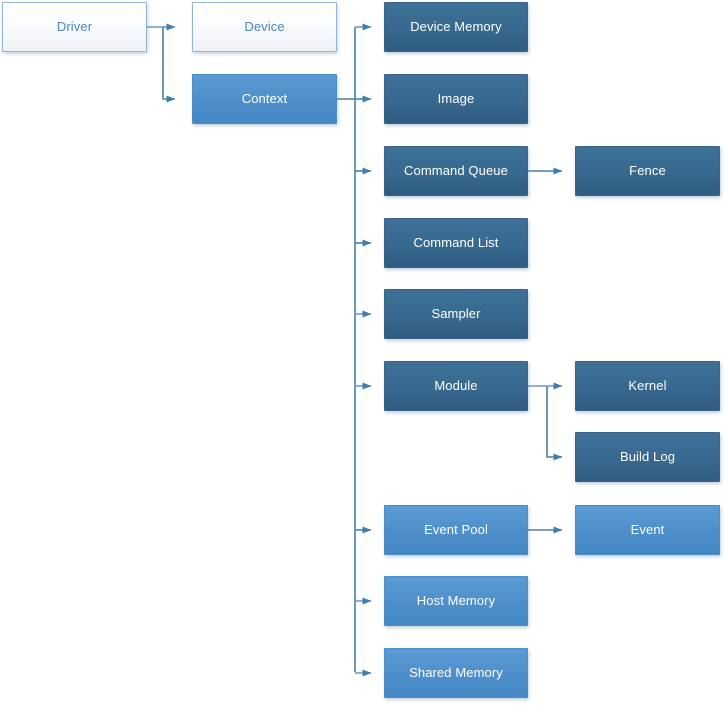 The height and width of the screenshot is (705, 725). I want to click on node-host-memory: Host Memory, so click(456, 601).